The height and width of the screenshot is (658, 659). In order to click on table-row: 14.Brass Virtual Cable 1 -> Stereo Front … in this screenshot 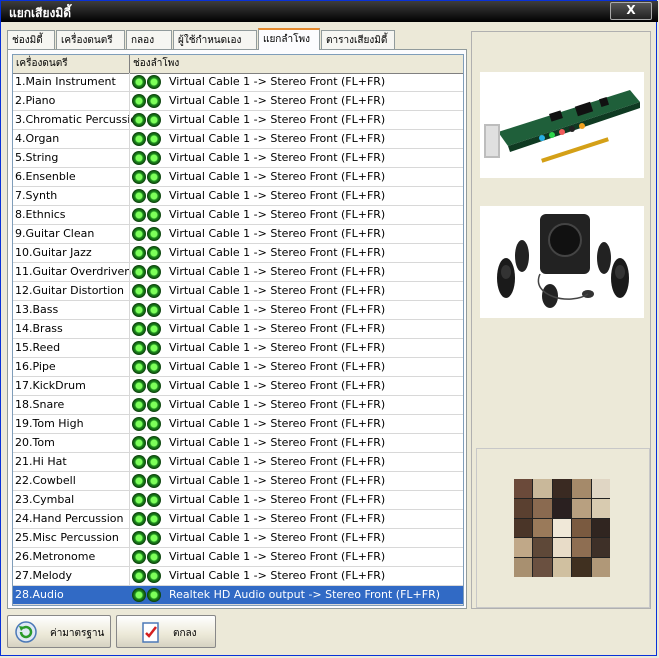, I will do `click(238, 329)`.